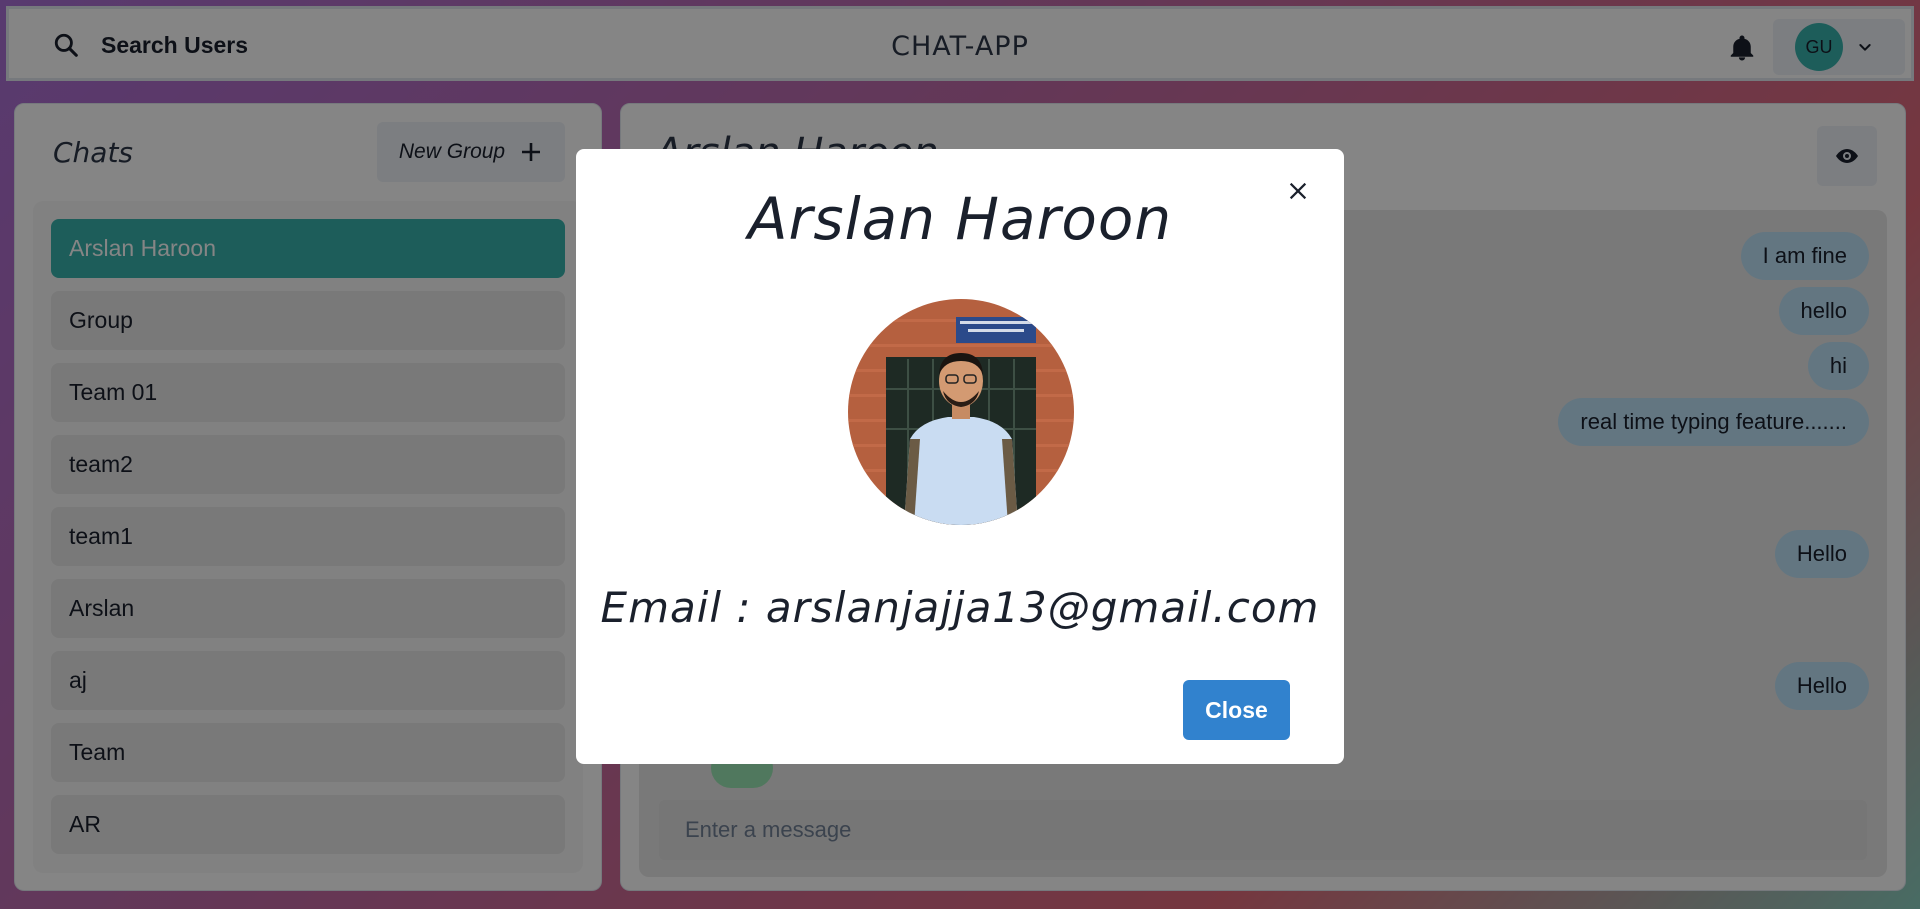 Image resolution: width=1920 pixels, height=909 pixels. Describe the element at coordinates (1236, 710) in the screenshot. I see `close-button: Close` at that location.